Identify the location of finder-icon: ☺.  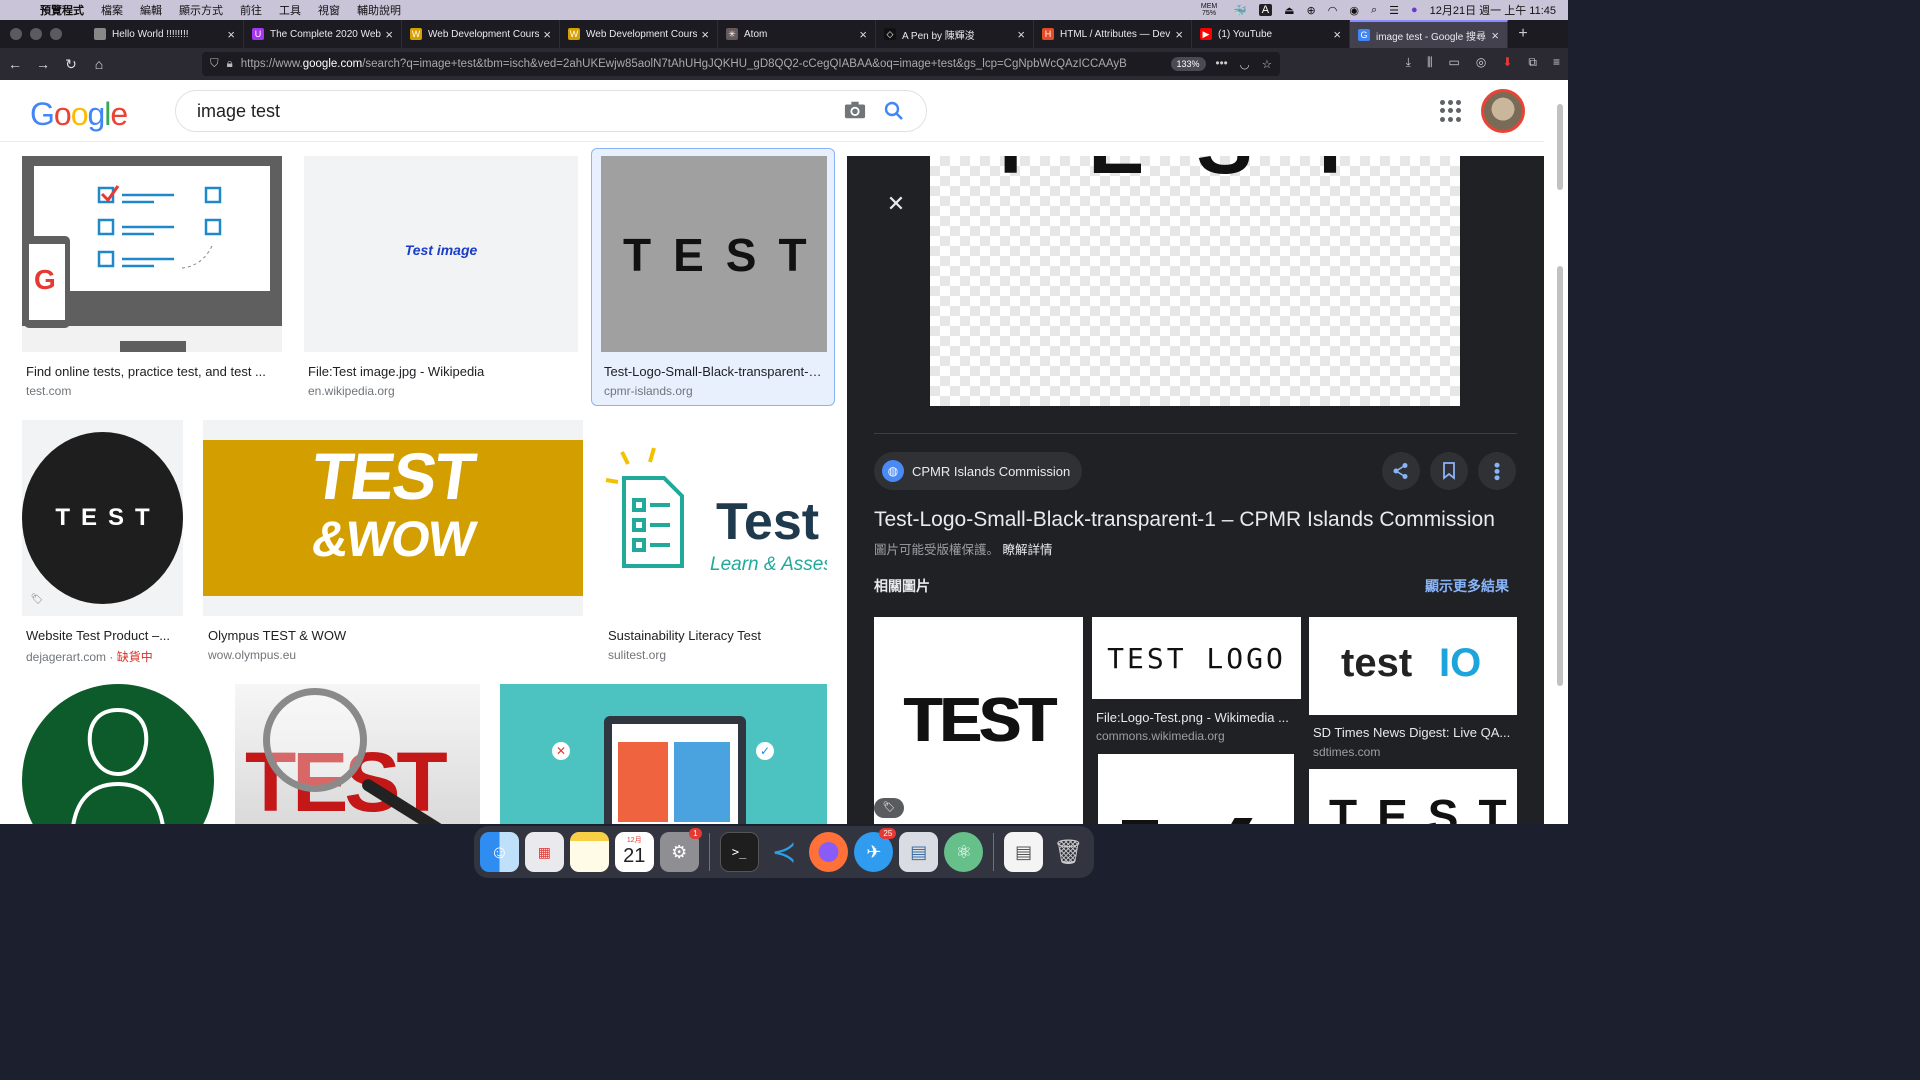
(499, 852).